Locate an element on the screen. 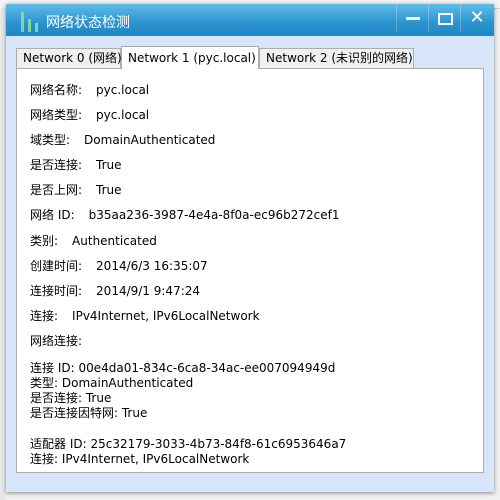  tab-network-1: Network 1 (pyc.local) is located at coordinates (190, 57).